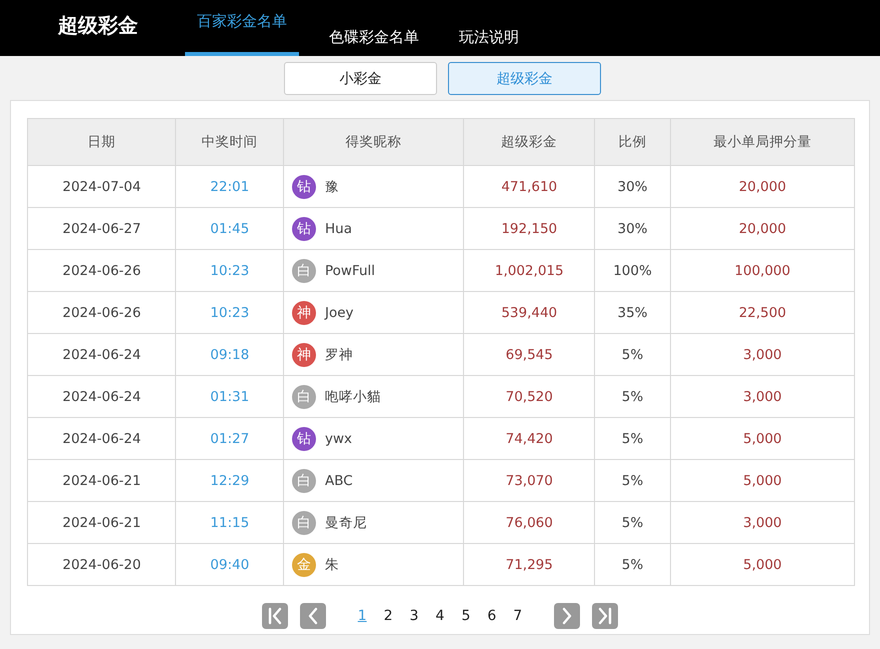 The height and width of the screenshot is (649, 880). I want to click on table-cell: 471,610, so click(529, 187).